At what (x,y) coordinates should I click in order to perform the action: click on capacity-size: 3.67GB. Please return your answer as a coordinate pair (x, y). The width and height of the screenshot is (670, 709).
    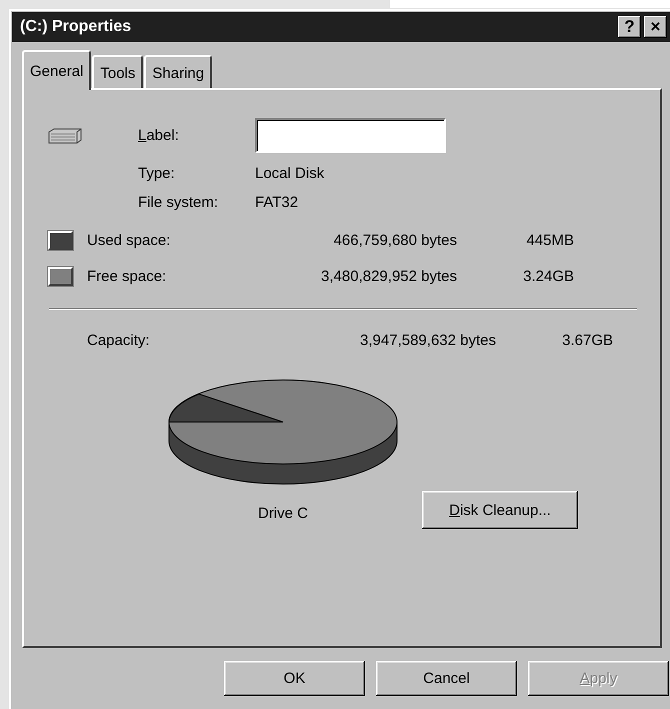
    Looking at the image, I should click on (587, 340).